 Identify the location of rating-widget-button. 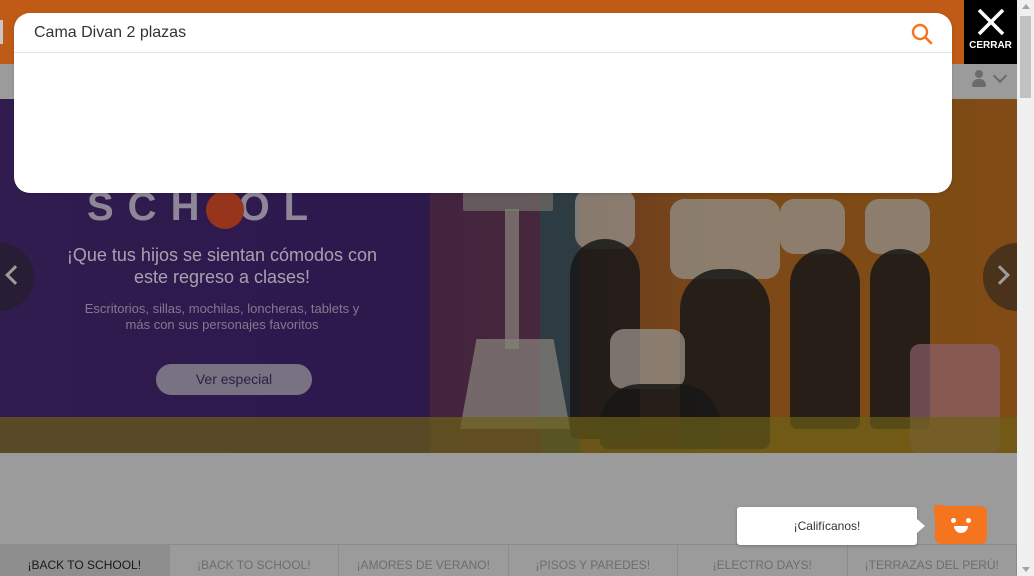
(960, 524).